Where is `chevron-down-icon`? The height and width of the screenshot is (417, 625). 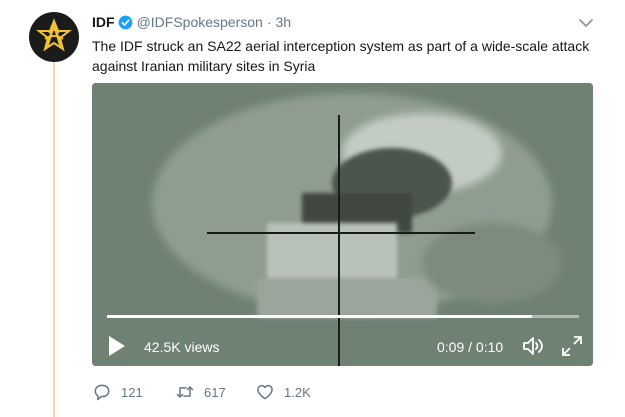
chevron-down-icon is located at coordinates (586, 23).